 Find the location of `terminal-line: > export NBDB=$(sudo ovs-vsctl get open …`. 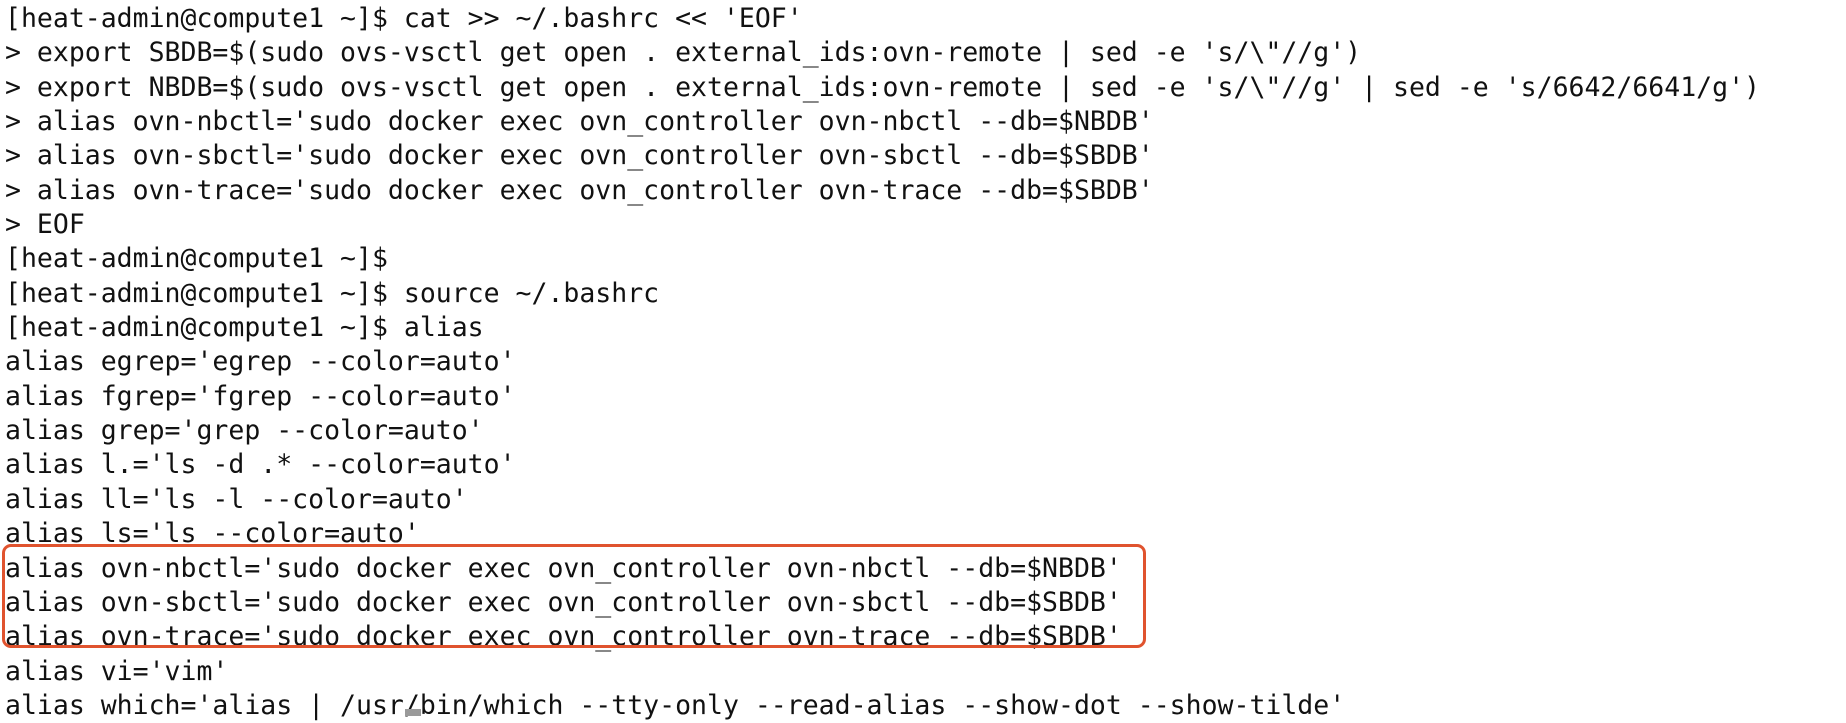

terminal-line: > export NBDB=$(sudo ovs-vsctl get open … is located at coordinates (882, 87).